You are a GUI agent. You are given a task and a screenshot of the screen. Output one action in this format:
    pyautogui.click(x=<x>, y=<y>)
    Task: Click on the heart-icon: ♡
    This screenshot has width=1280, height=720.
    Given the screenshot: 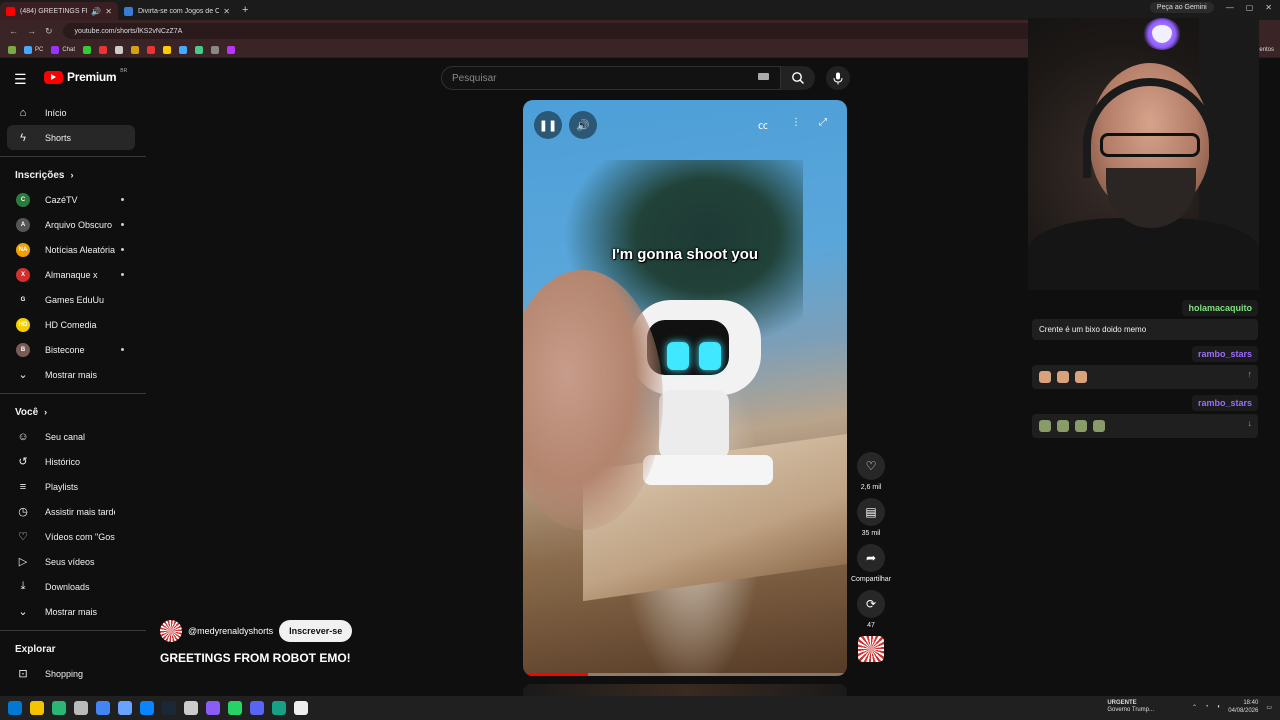 What is the action you would take?
    pyautogui.click(x=871, y=466)
    